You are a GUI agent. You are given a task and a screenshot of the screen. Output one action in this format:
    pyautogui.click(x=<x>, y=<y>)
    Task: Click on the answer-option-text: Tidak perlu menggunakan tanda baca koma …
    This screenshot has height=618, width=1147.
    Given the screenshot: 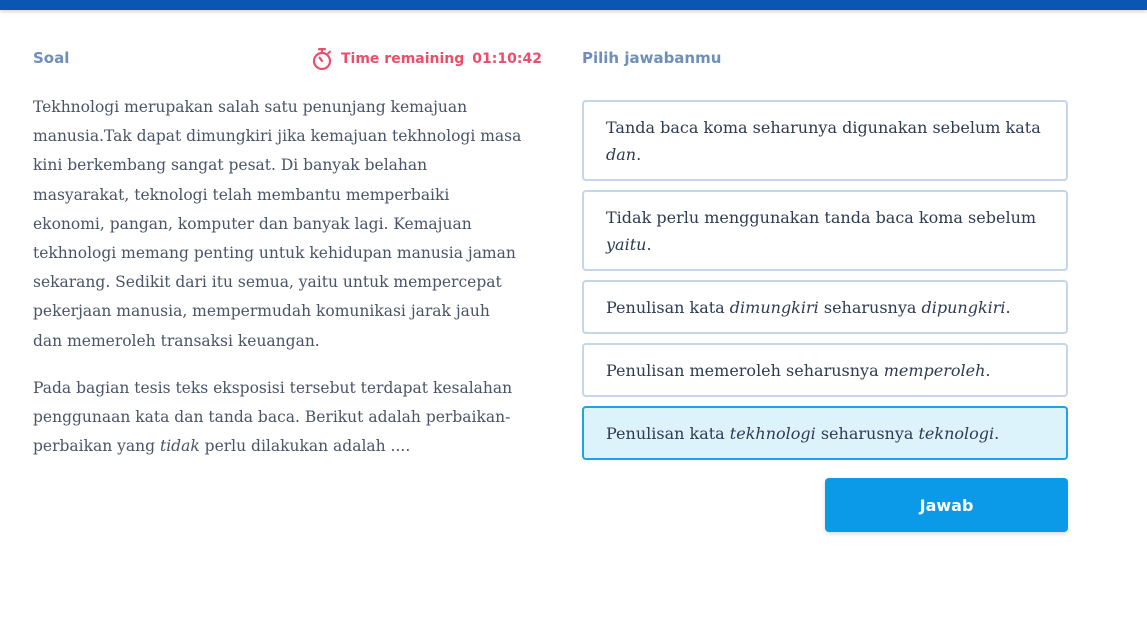 What is the action you would take?
    pyautogui.click(x=821, y=230)
    